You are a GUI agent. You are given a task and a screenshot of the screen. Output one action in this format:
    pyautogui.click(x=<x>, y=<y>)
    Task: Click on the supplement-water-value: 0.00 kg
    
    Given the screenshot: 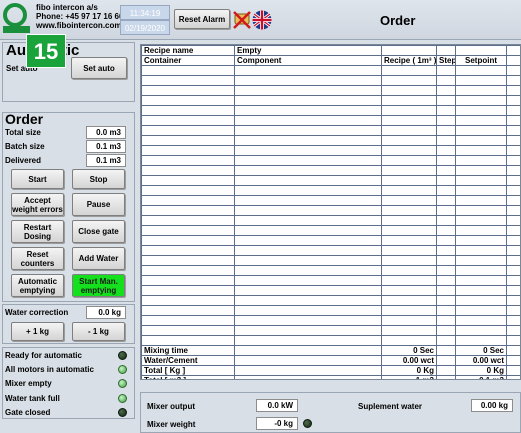 What is the action you would take?
    pyautogui.click(x=492, y=405)
    